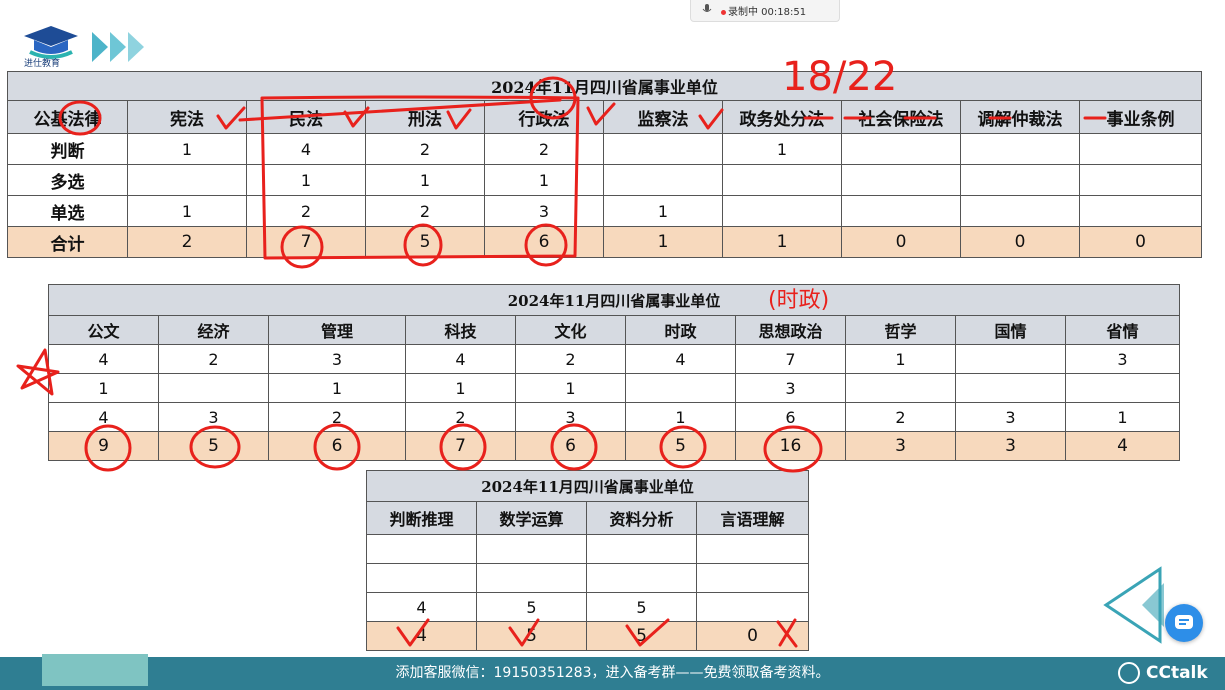  I want to click on forward-arrows-icon, so click(118, 47).